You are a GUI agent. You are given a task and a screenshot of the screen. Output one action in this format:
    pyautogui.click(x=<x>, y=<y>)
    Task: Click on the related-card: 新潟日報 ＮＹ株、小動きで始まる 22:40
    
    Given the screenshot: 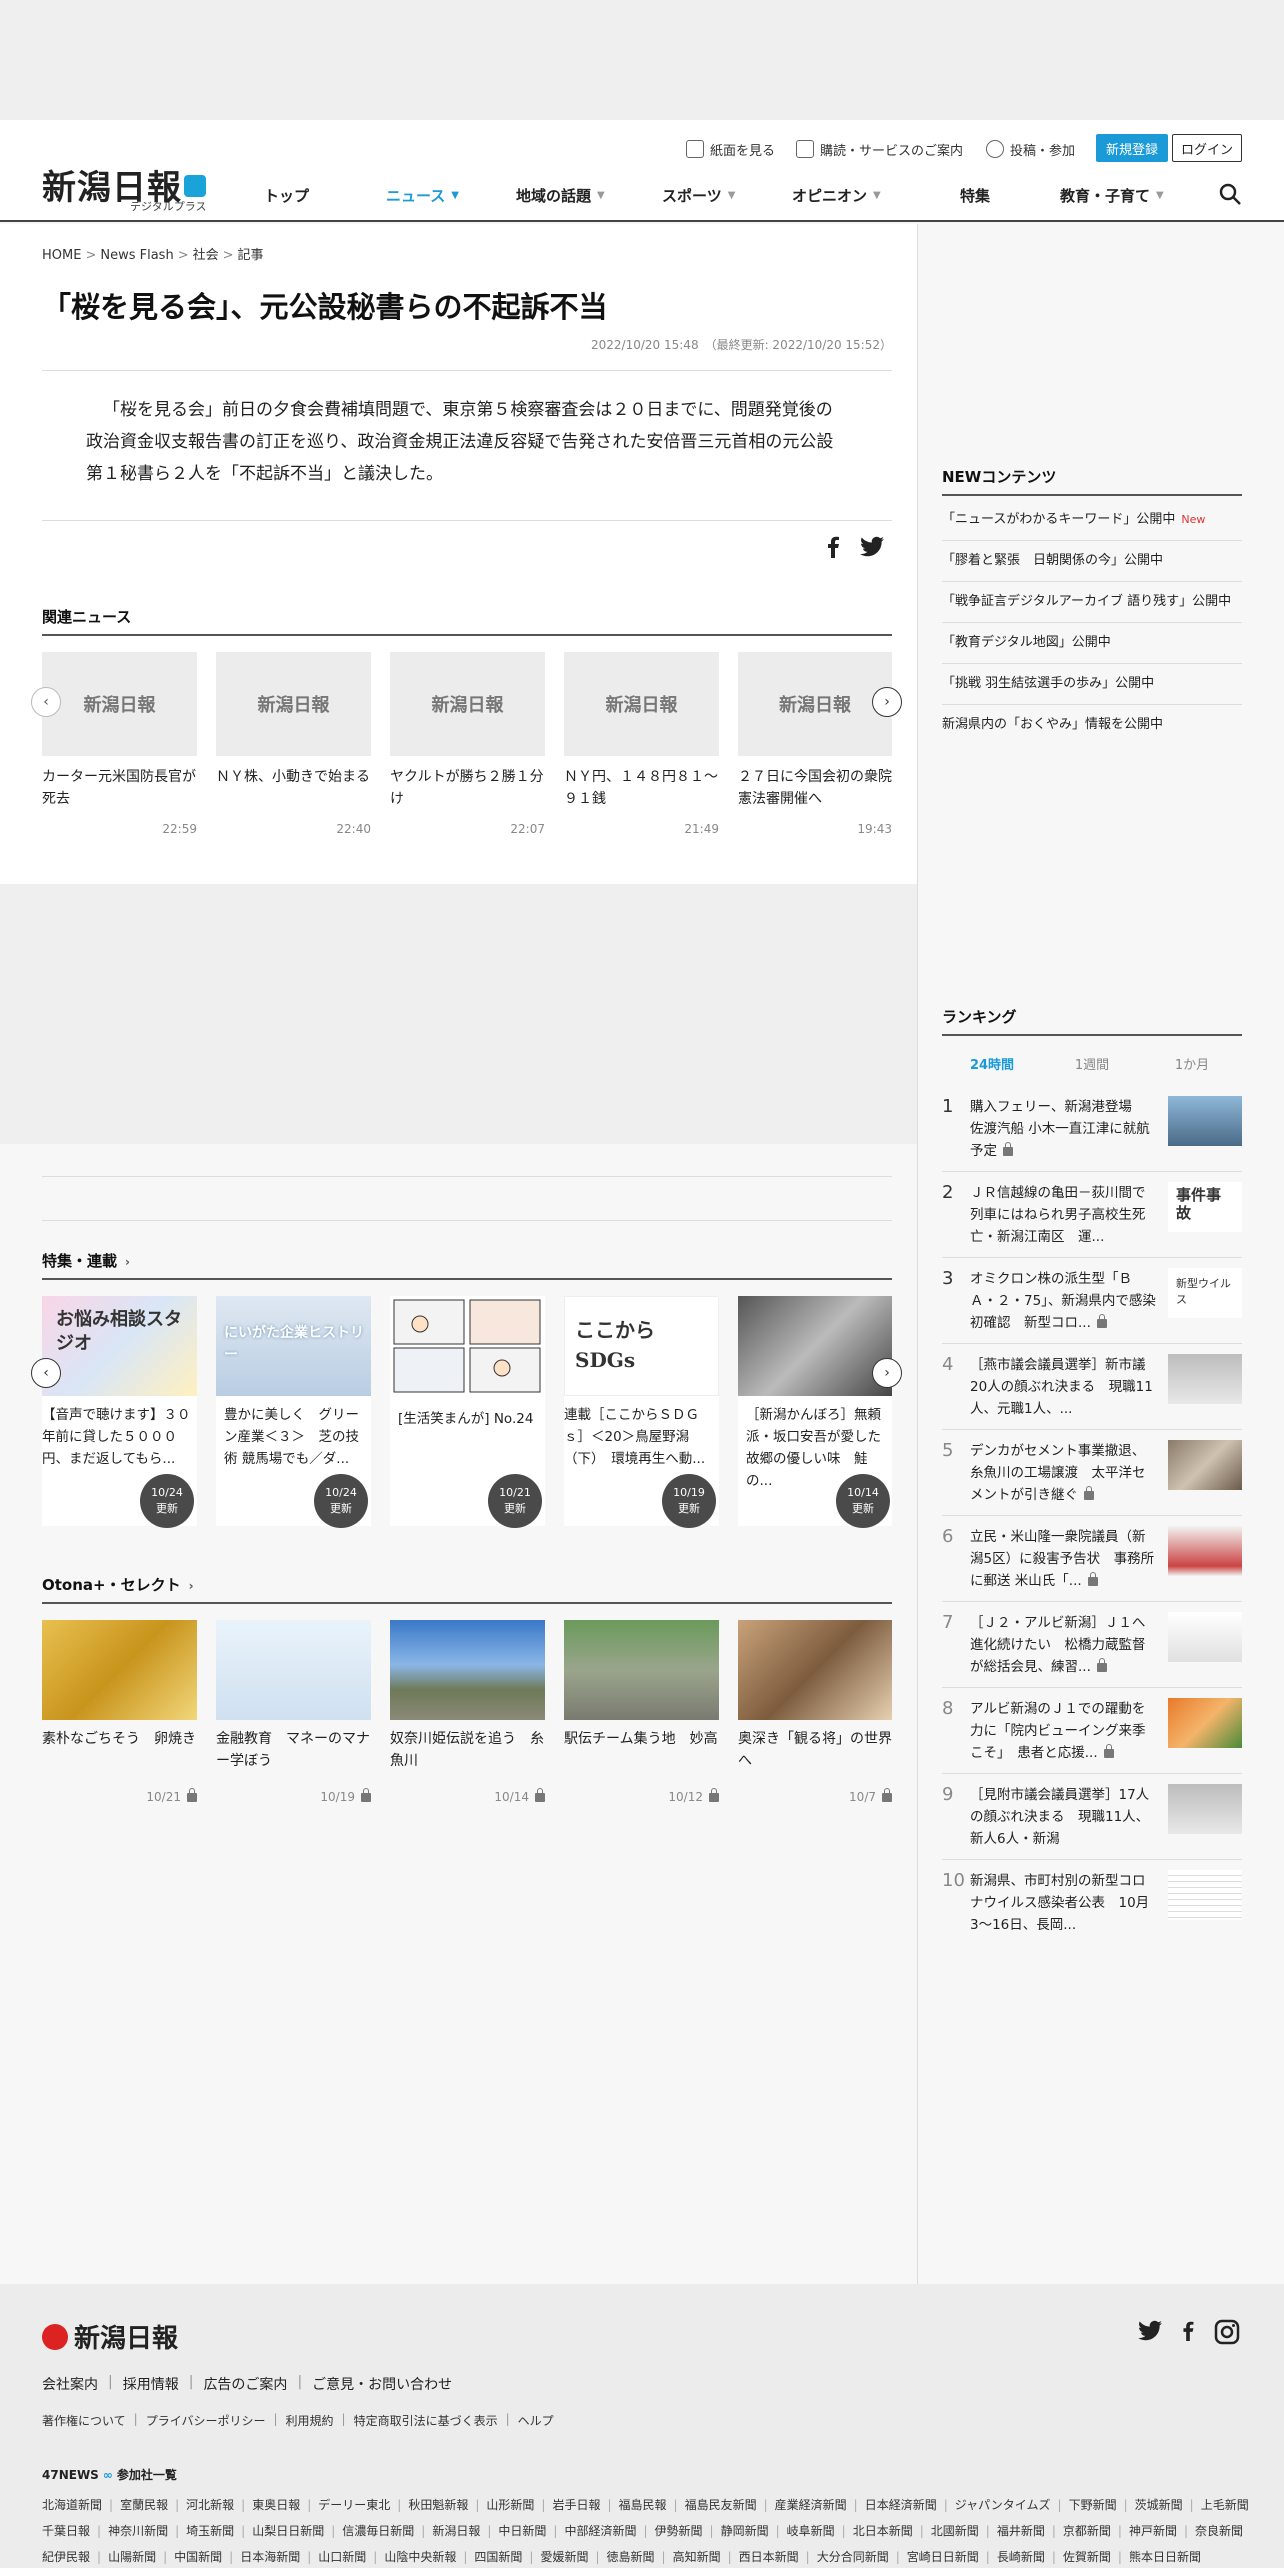 What is the action you would take?
    pyautogui.click(x=293, y=744)
    